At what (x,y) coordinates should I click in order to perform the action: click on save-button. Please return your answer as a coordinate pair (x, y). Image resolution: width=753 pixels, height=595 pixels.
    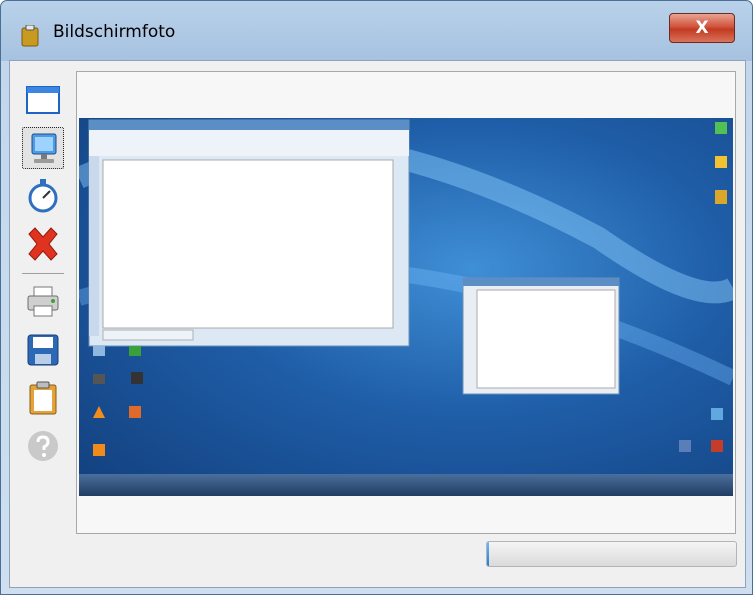
    Looking at the image, I should click on (43, 350).